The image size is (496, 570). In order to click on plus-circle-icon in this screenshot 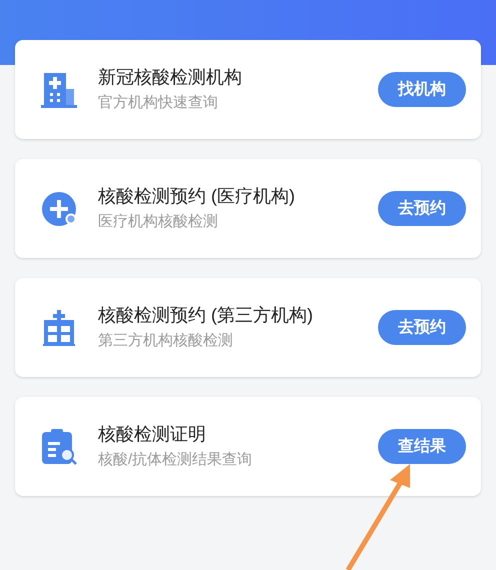, I will do `click(59, 209)`.